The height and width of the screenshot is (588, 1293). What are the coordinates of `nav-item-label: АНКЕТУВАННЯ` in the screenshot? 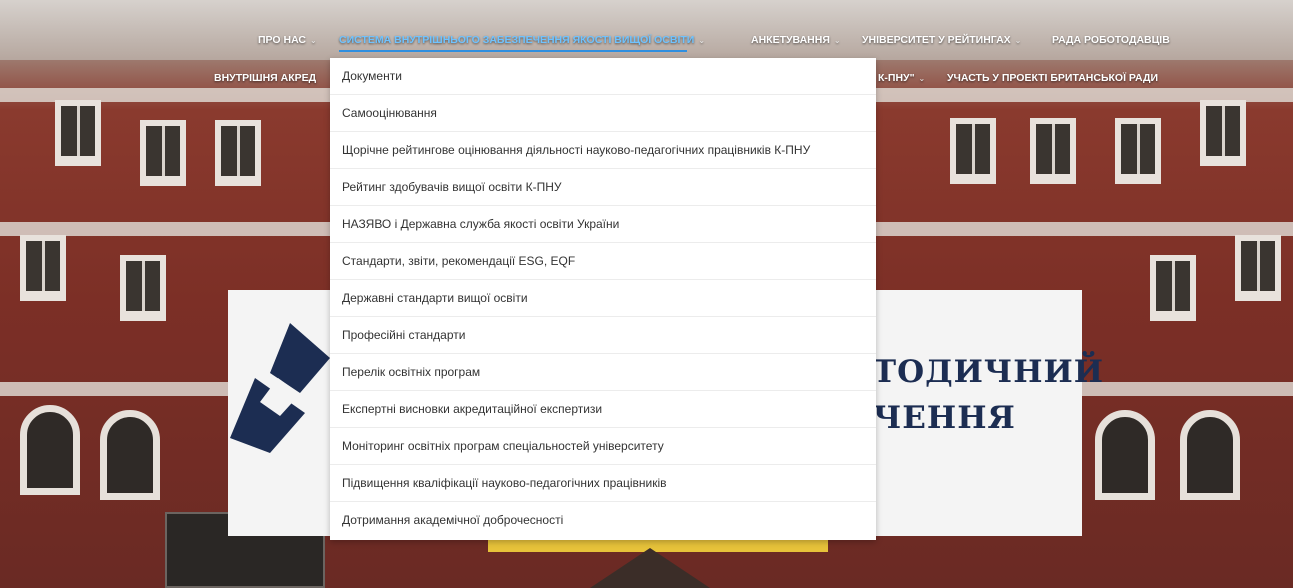 It's located at (790, 40).